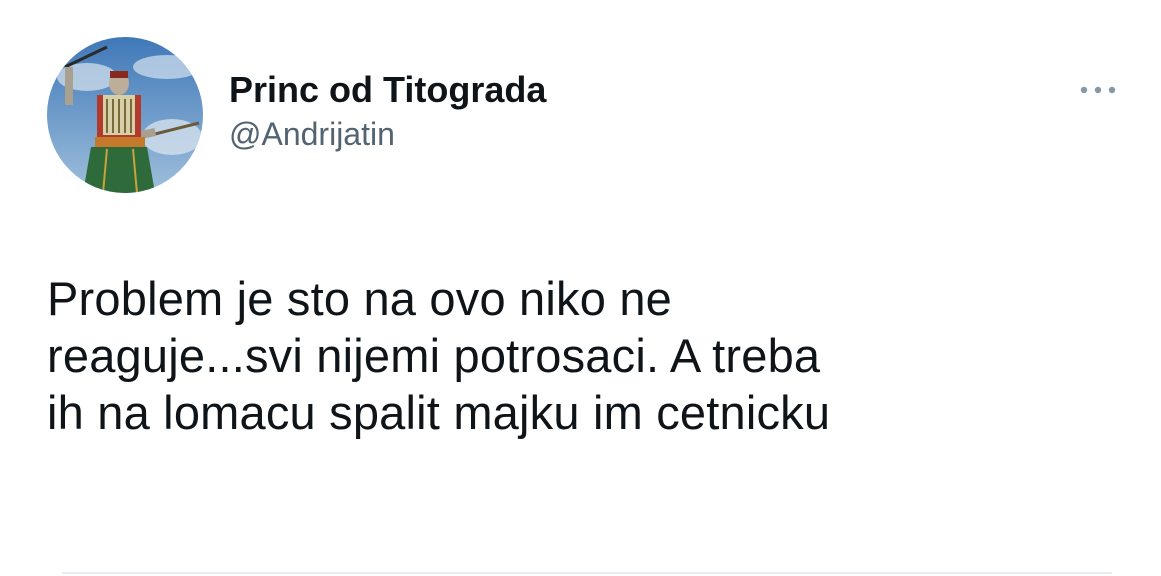 The width and height of the screenshot is (1161, 576). I want to click on author-info: Princ od Titograda @Andrijatin, so click(387, 111).